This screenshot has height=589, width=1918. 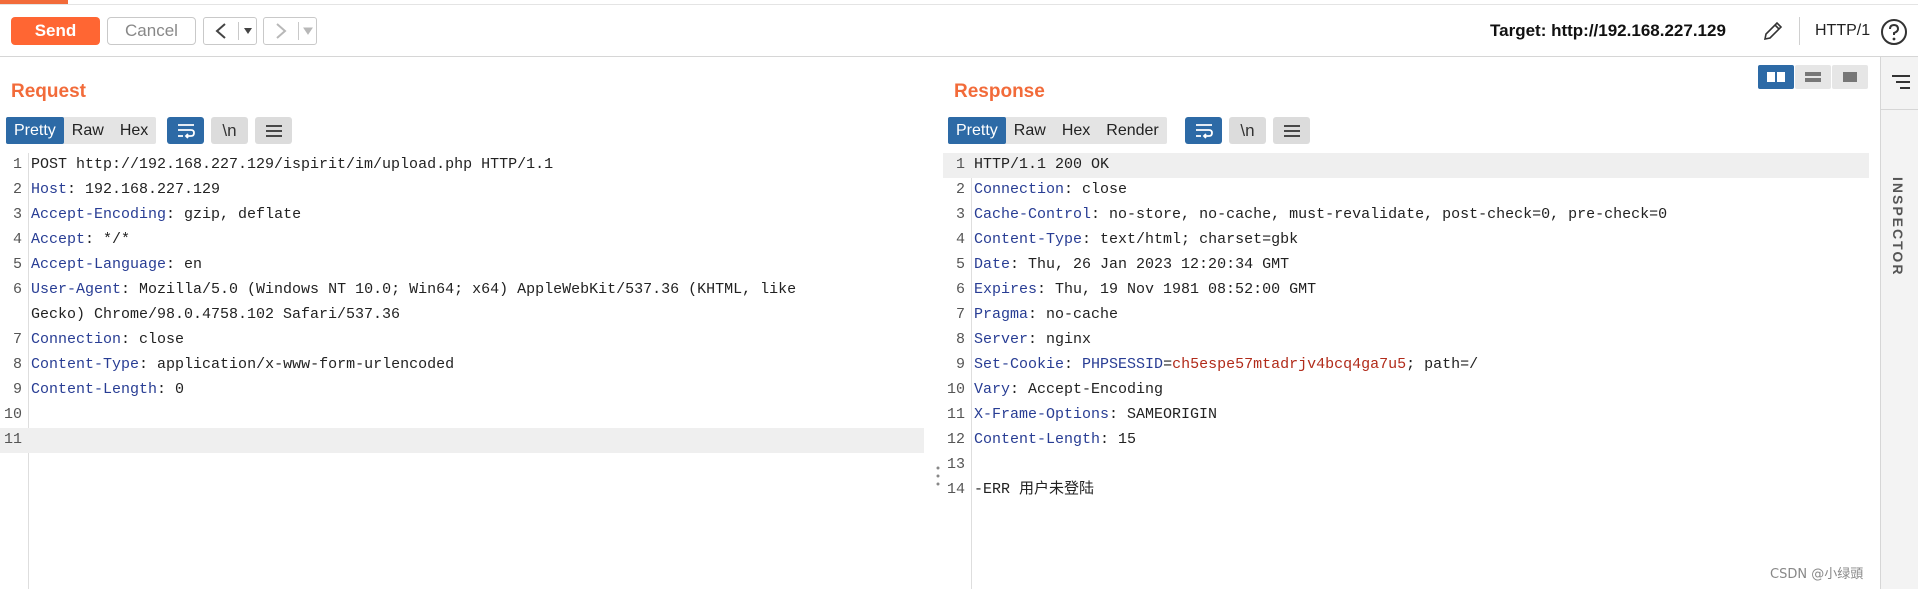 What do you see at coordinates (1030, 130) in the screenshot?
I see `response-tab-raw: Raw` at bounding box center [1030, 130].